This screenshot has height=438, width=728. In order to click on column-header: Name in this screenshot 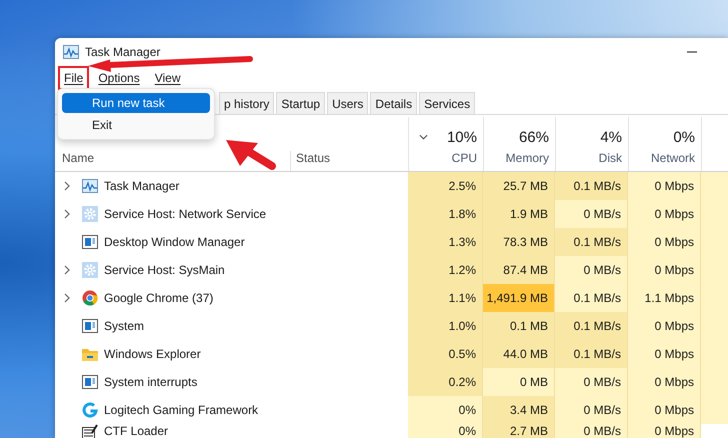, I will do `click(172, 161)`.